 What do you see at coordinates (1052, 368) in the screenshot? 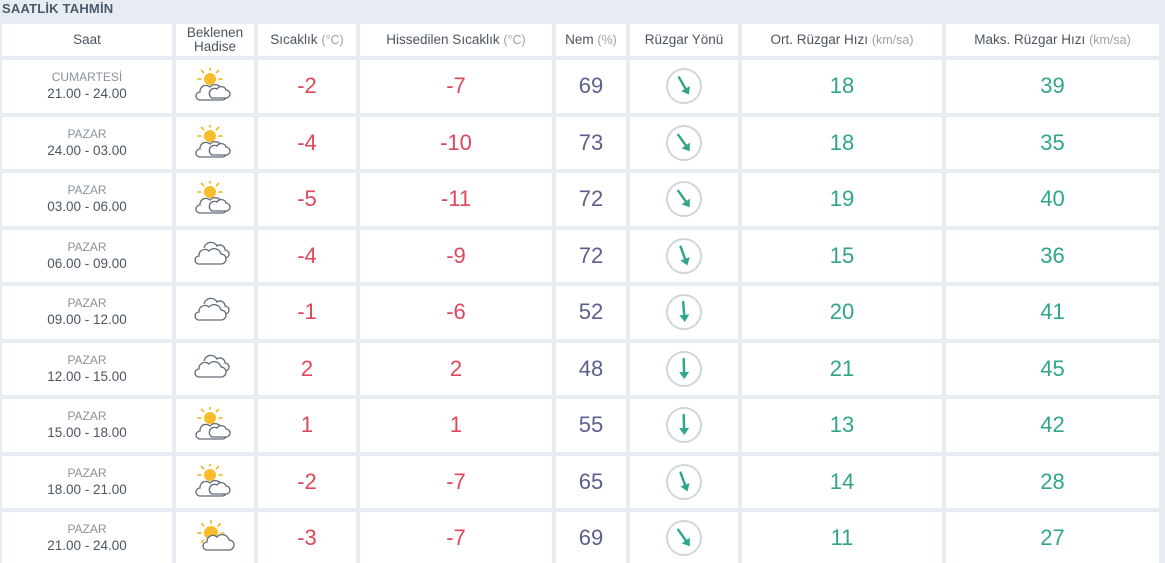
I see `max-wind-speed-value: 45` at bounding box center [1052, 368].